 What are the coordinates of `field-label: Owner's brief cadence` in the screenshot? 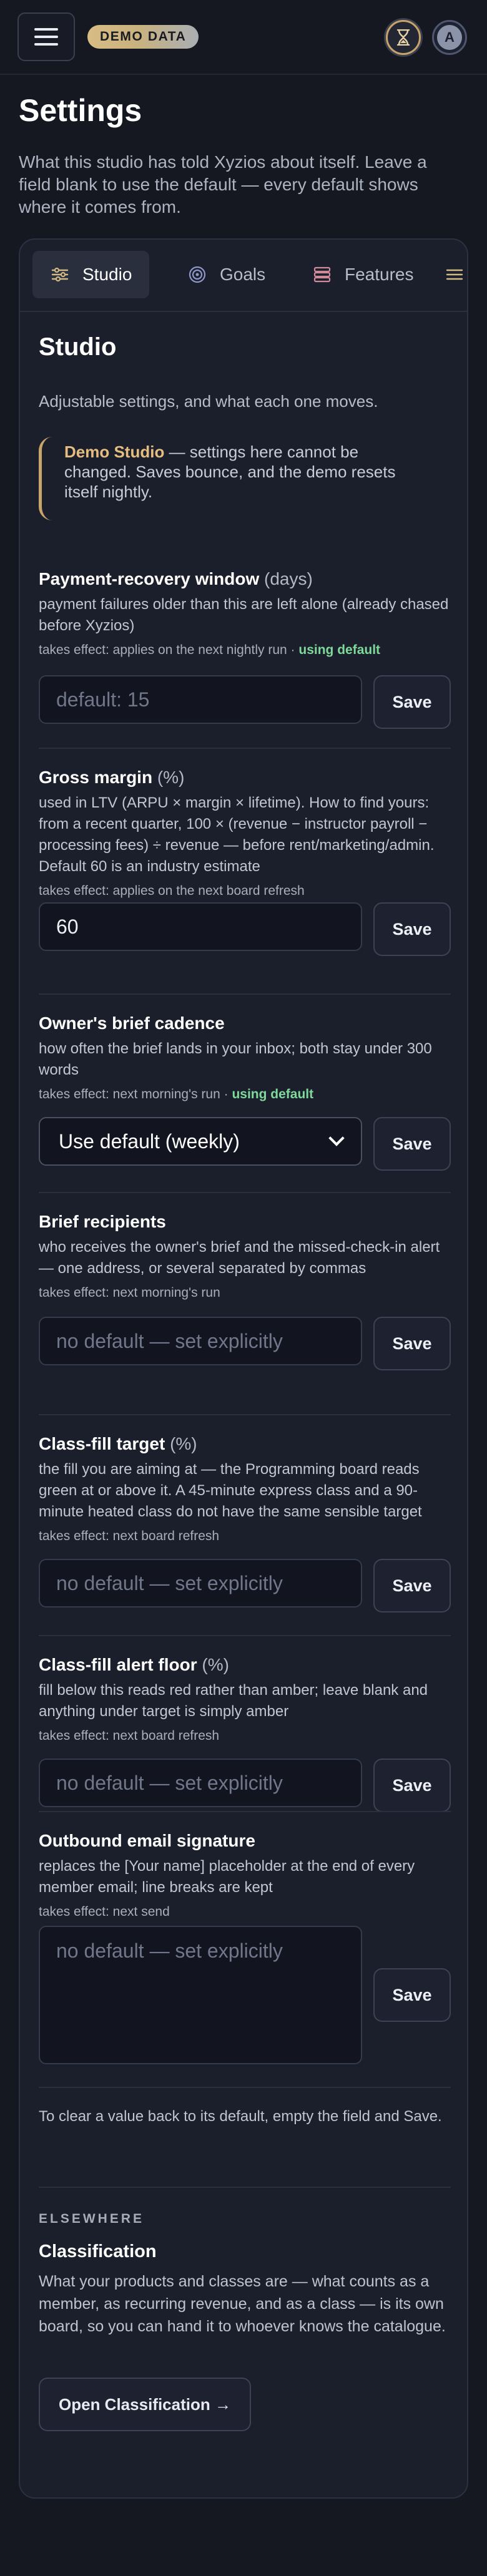 It's located at (132, 1023).